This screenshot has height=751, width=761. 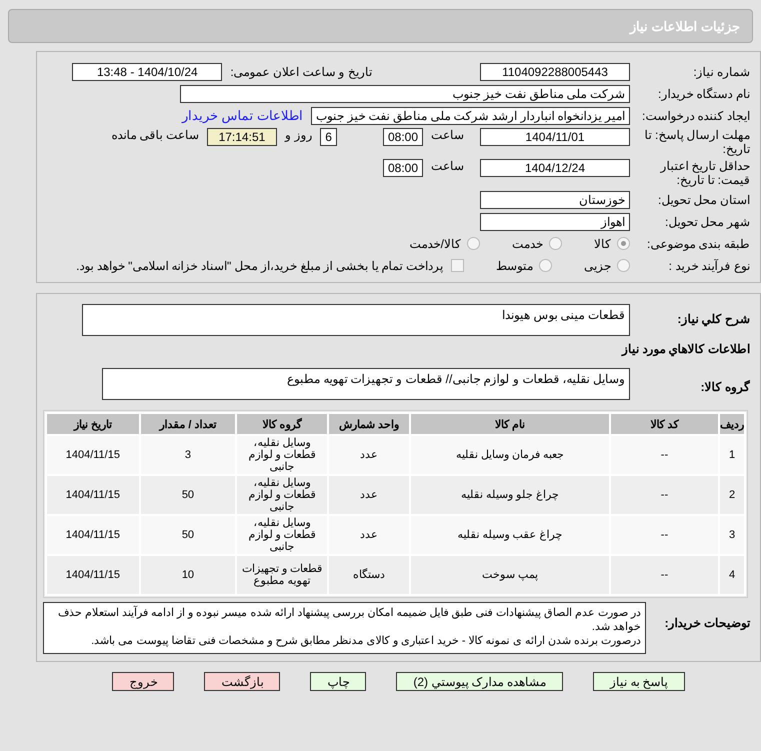 What do you see at coordinates (338, 681) in the screenshot?
I see `action-button: چاپ` at bounding box center [338, 681].